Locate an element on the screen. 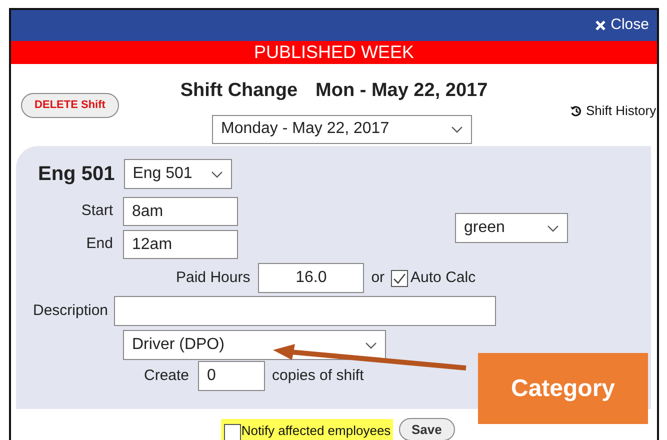  unit-dropdown: Eng 501 is located at coordinates (178, 174).